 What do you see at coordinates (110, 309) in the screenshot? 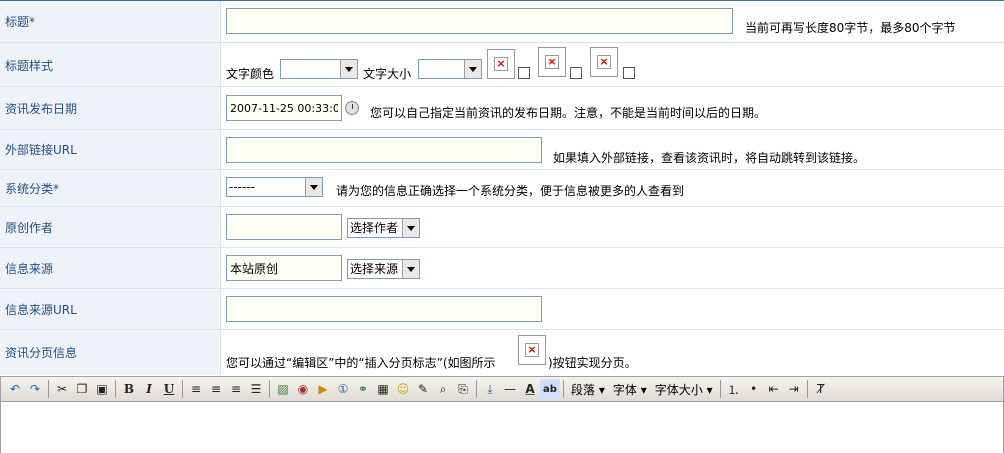
I see `source-url-label: 信息来源URL` at bounding box center [110, 309].